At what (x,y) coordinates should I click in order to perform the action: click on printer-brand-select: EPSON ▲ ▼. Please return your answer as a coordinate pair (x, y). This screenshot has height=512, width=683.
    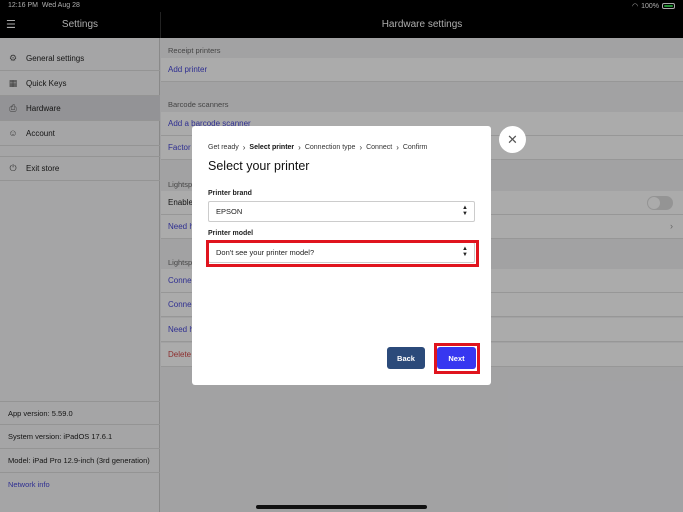
    Looking at the image, I should click on (341, 211).